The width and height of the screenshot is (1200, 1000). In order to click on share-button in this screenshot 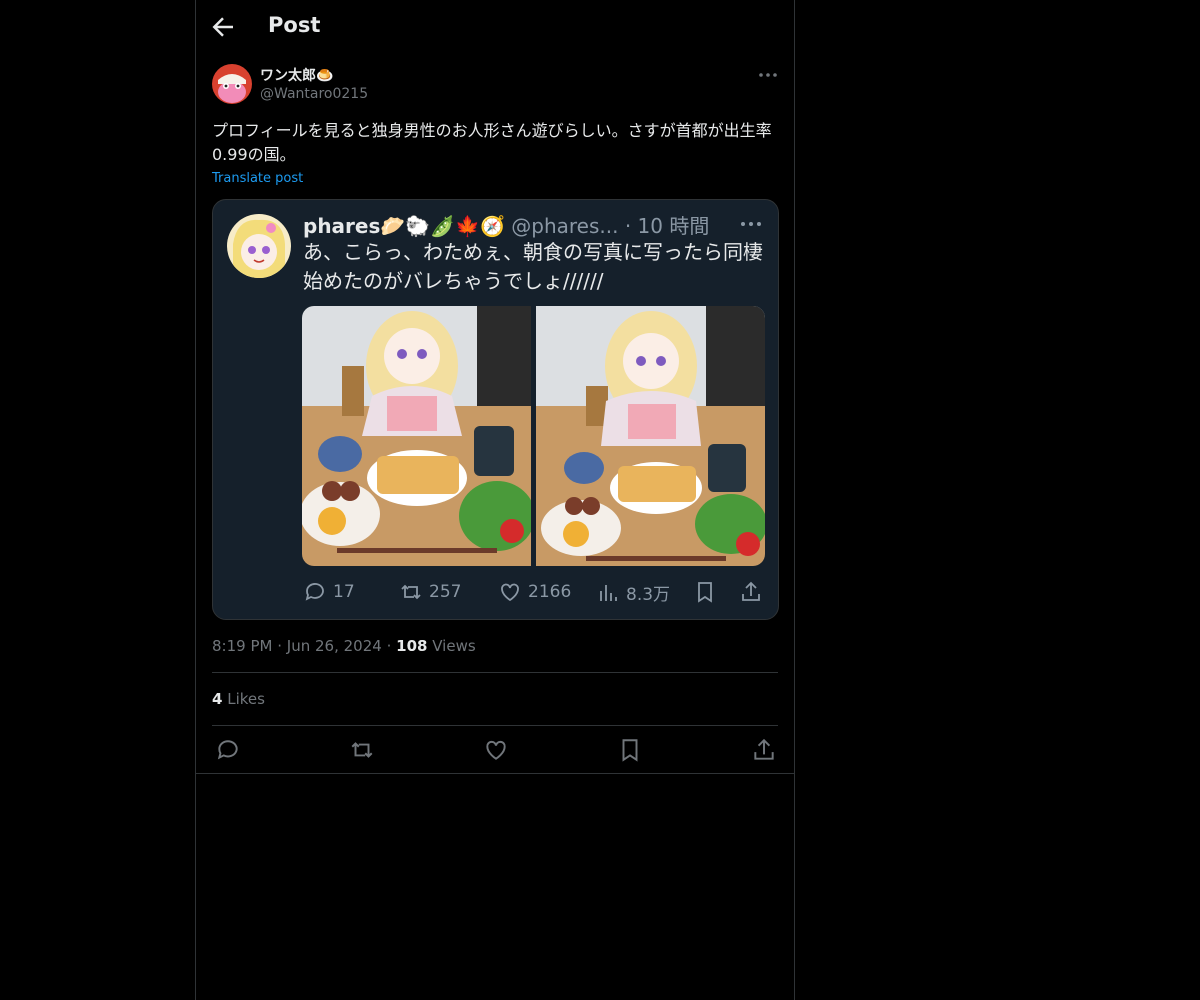, I will do `click(764, 750)`.